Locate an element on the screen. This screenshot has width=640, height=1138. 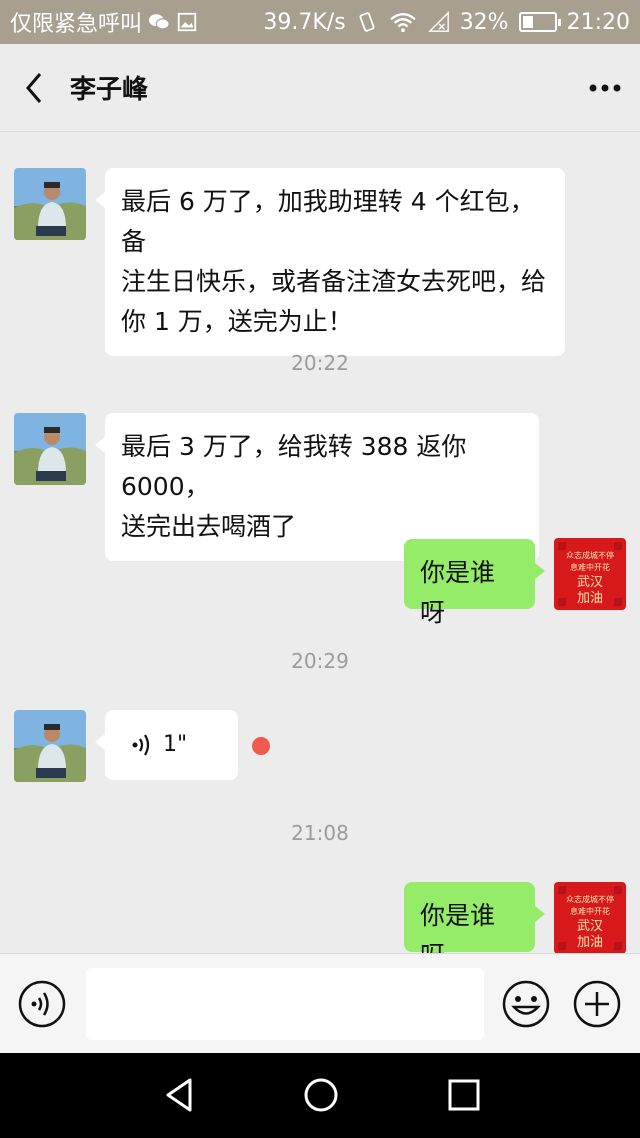
network-speed: 39.7K/s is located at coordinates (304, 22).